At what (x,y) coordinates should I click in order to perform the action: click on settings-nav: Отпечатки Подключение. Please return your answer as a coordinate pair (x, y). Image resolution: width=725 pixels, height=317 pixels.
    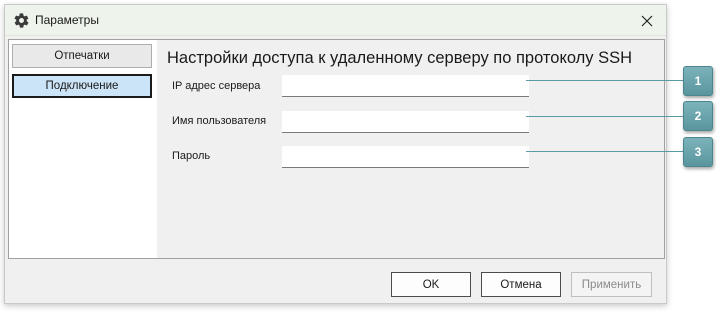
    Looking at the image, I should click on (83, 149).